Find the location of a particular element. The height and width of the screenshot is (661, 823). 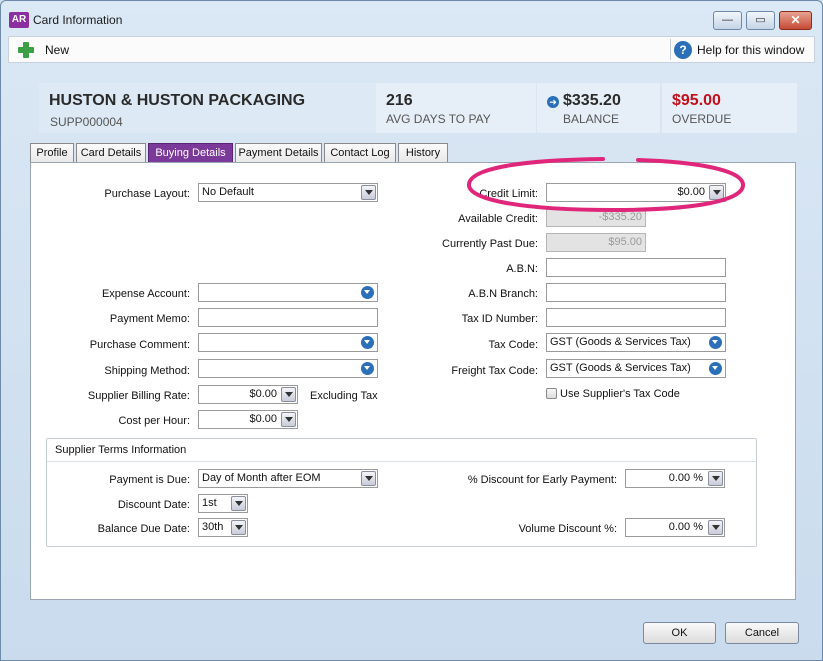

billing-rate-label: Supplier Billing Rate: is located at coordinates (138, 396).